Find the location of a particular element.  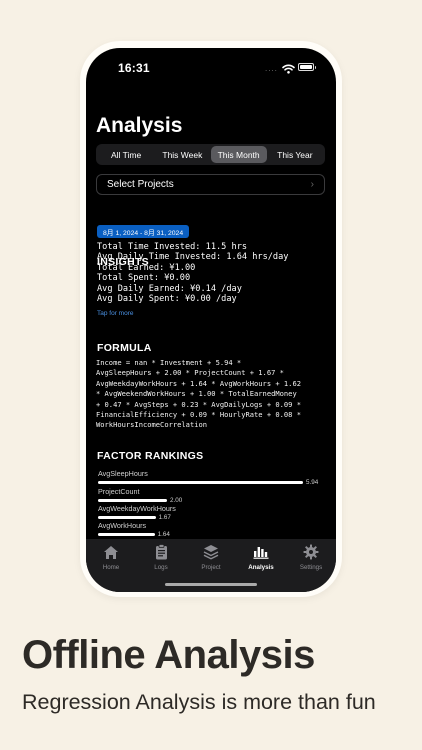

ranking-name: AvgSleepHours is located at coordinates (123, 473).